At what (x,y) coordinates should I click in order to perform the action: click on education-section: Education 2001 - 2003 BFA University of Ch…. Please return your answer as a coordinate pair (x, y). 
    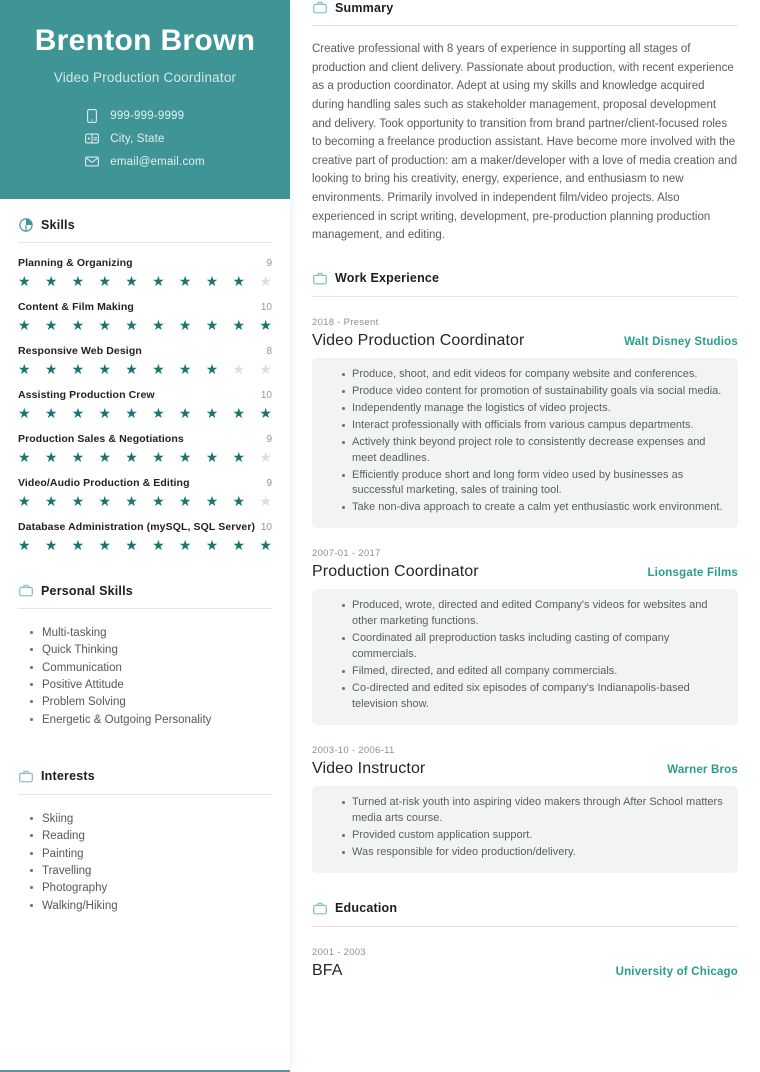
    Looking at the image, I should click on (525, 940).